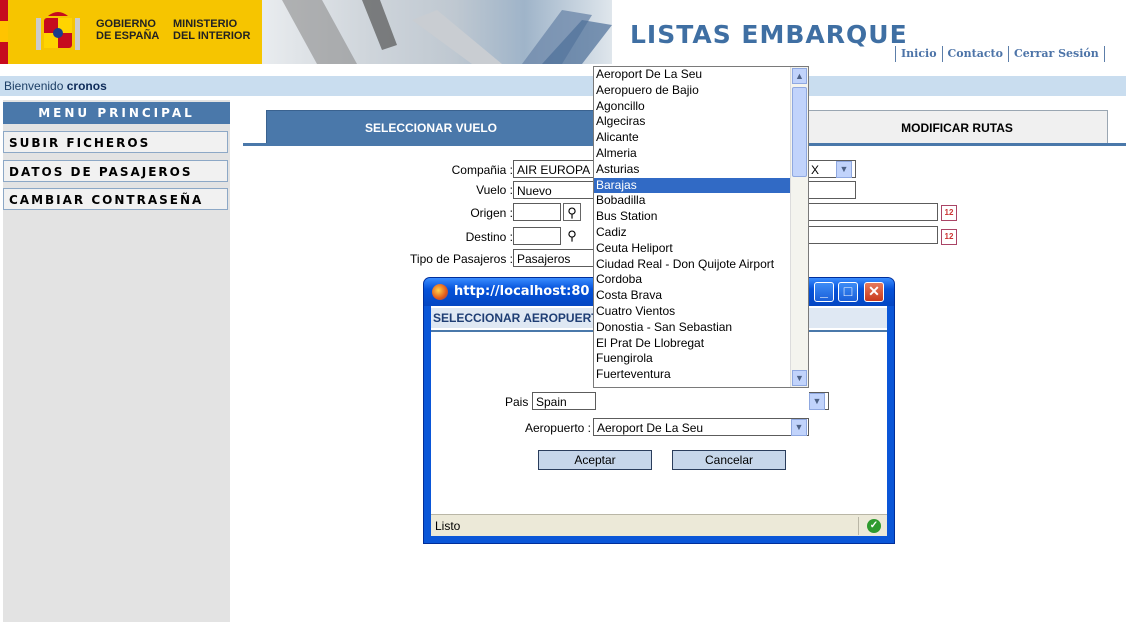 The width and height of the screenshot is (1126, 622). Describe the element at coordinates (440, 292) in the screenshot. I see `firefox-icon` at that location.